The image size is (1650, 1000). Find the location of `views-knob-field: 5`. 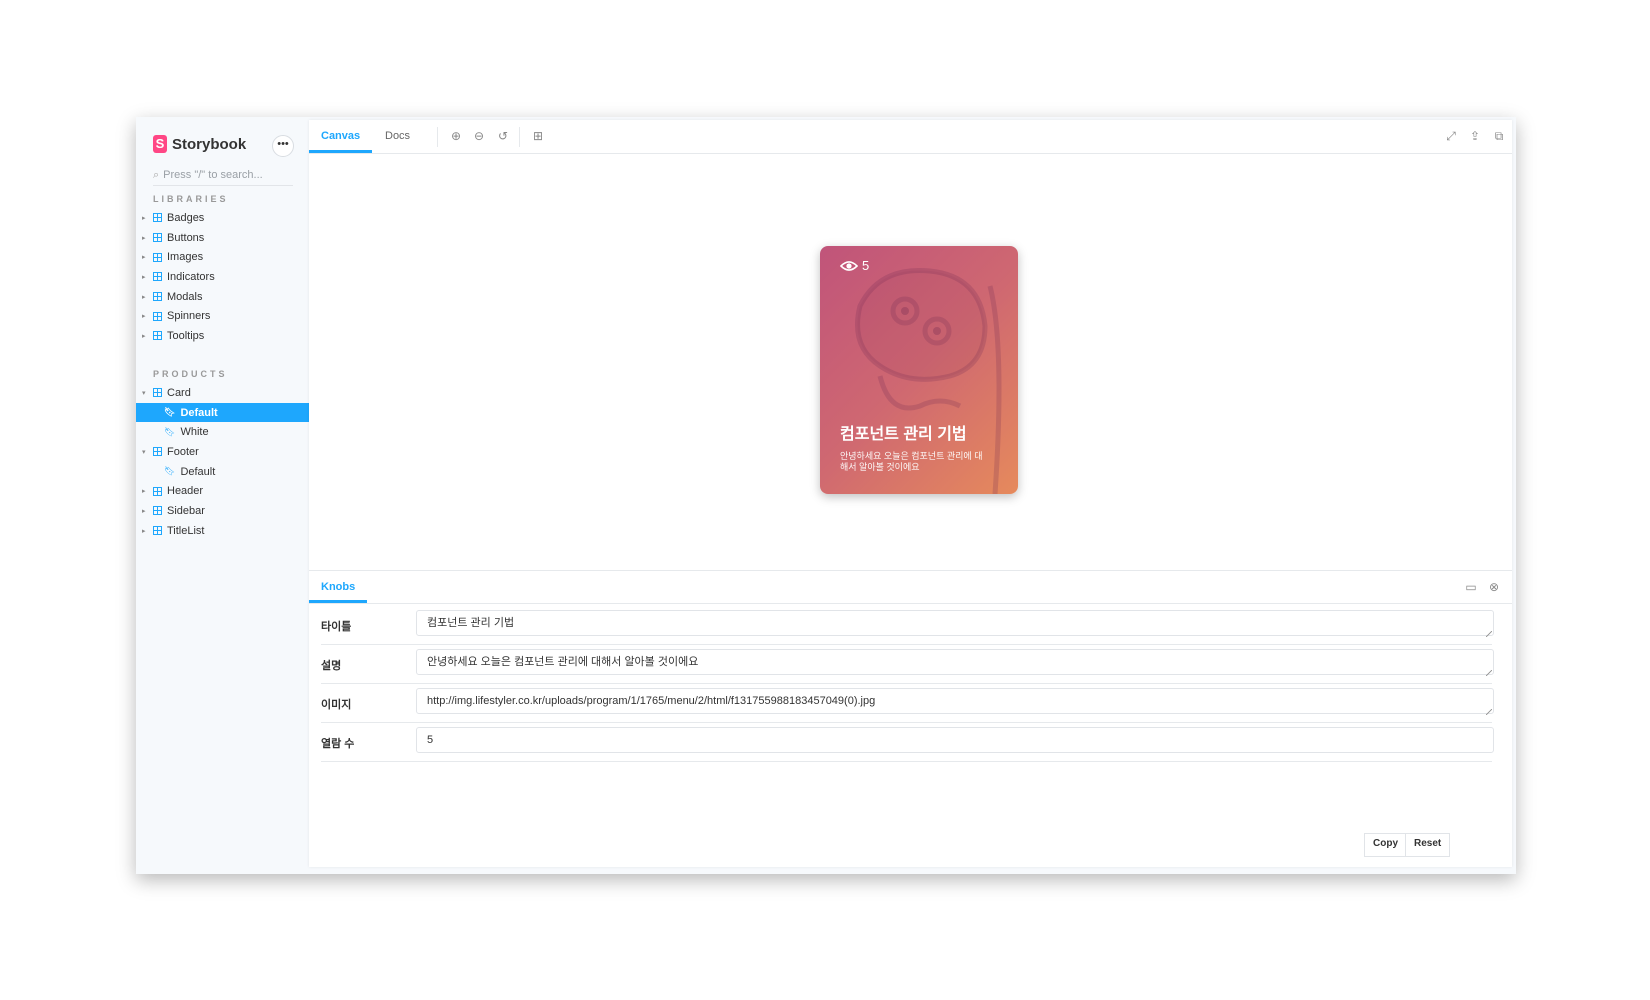

views-knob-field: 5 is located at coordinates (955, 740).